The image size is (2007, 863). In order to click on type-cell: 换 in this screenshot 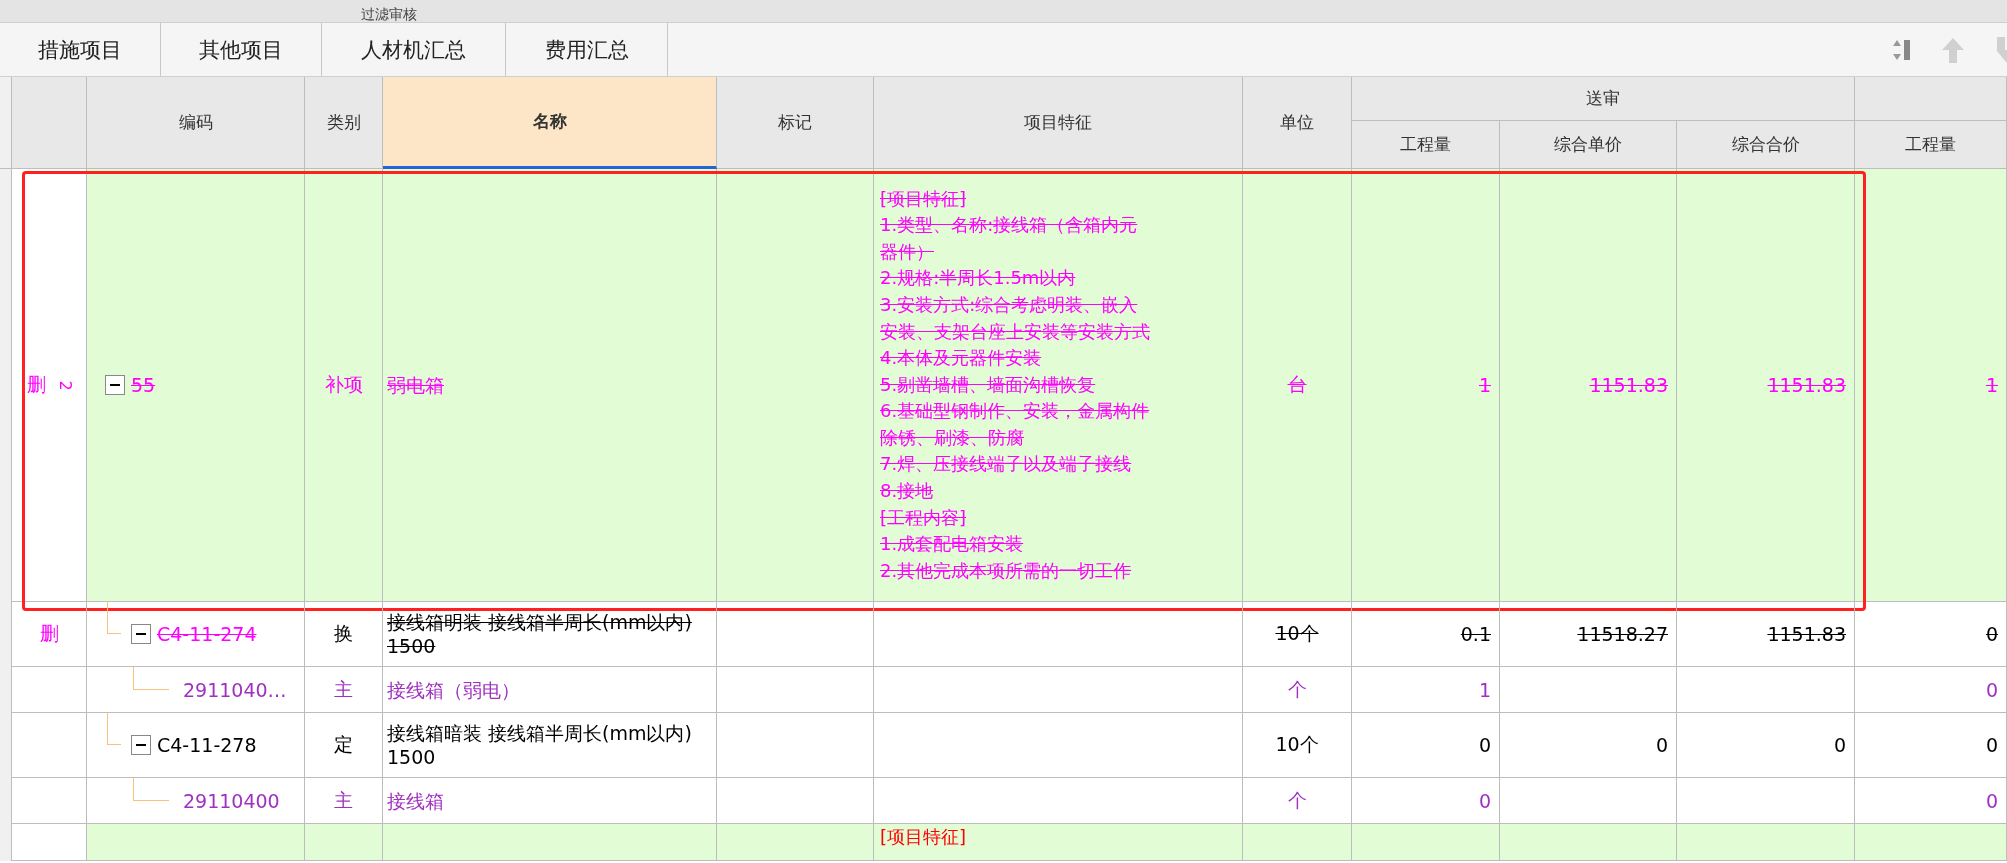, I will do `click(344, 634)`.